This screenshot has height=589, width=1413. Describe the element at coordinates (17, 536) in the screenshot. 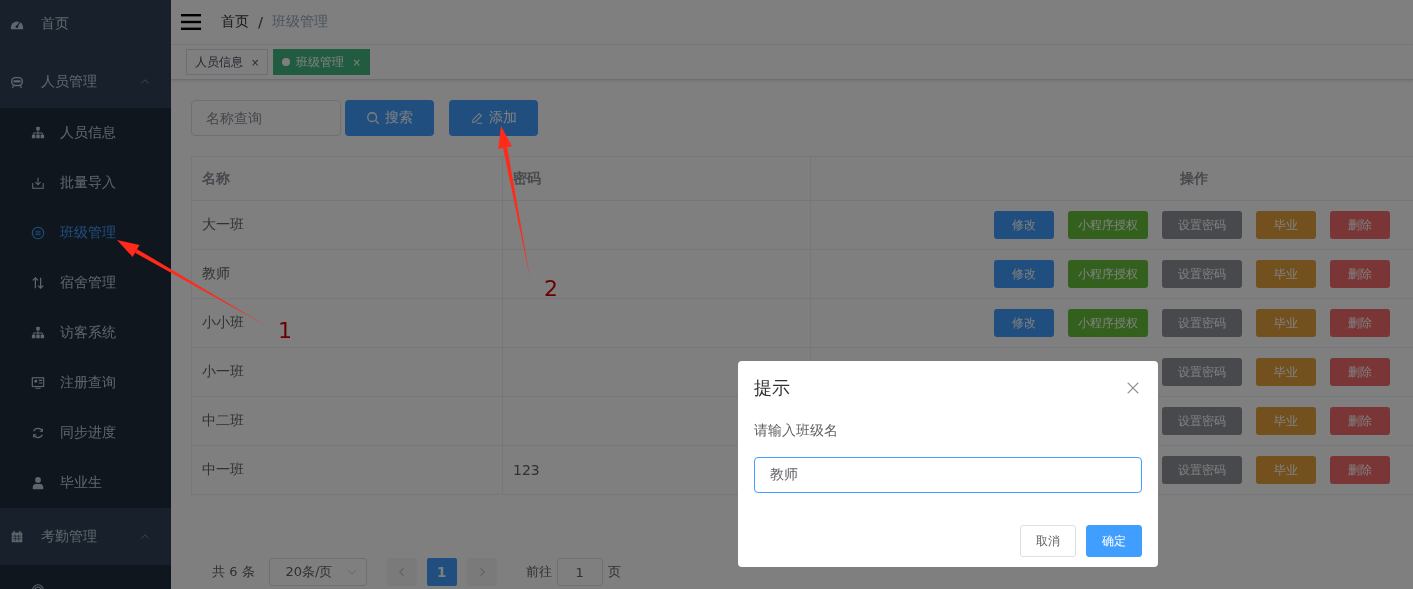

I see `calendar-icon` at that location.